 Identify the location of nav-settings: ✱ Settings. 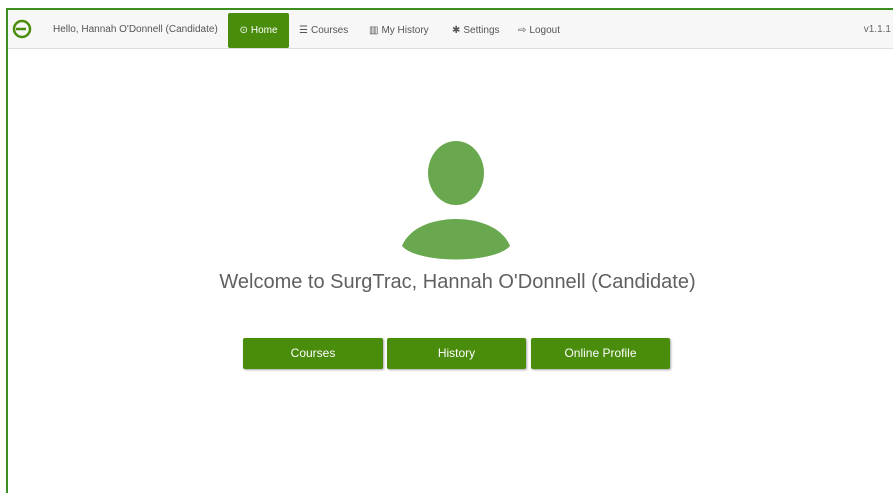
(476, 30).